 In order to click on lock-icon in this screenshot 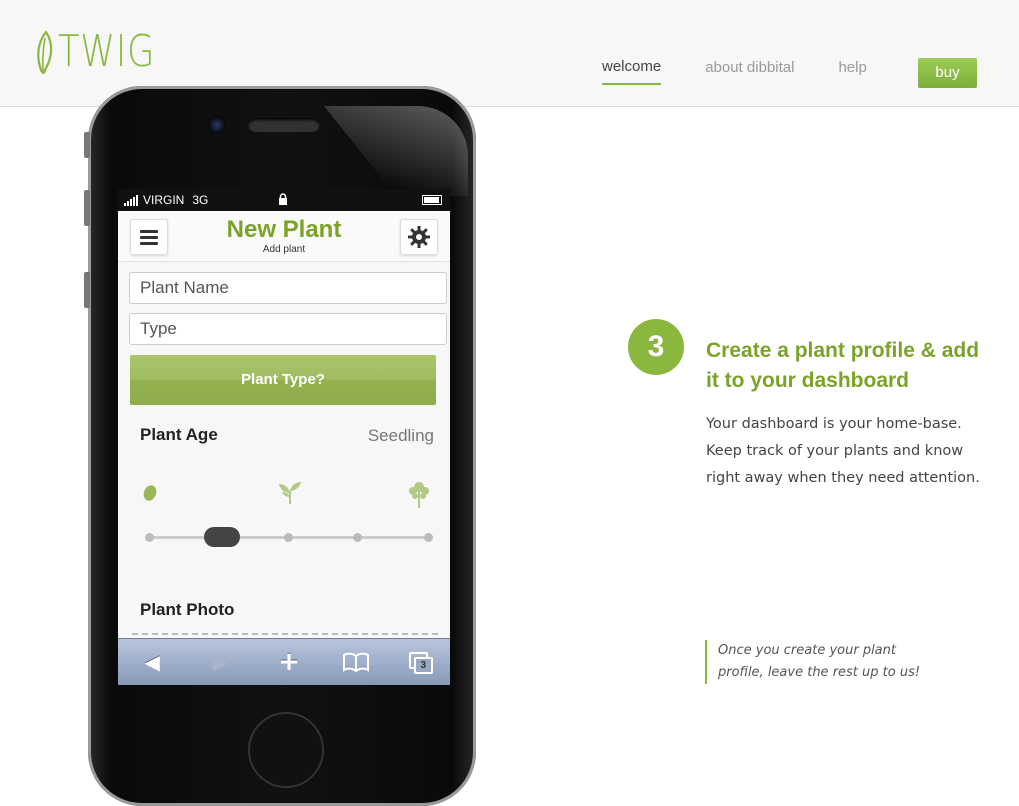, I will do `click(283, 199)`.